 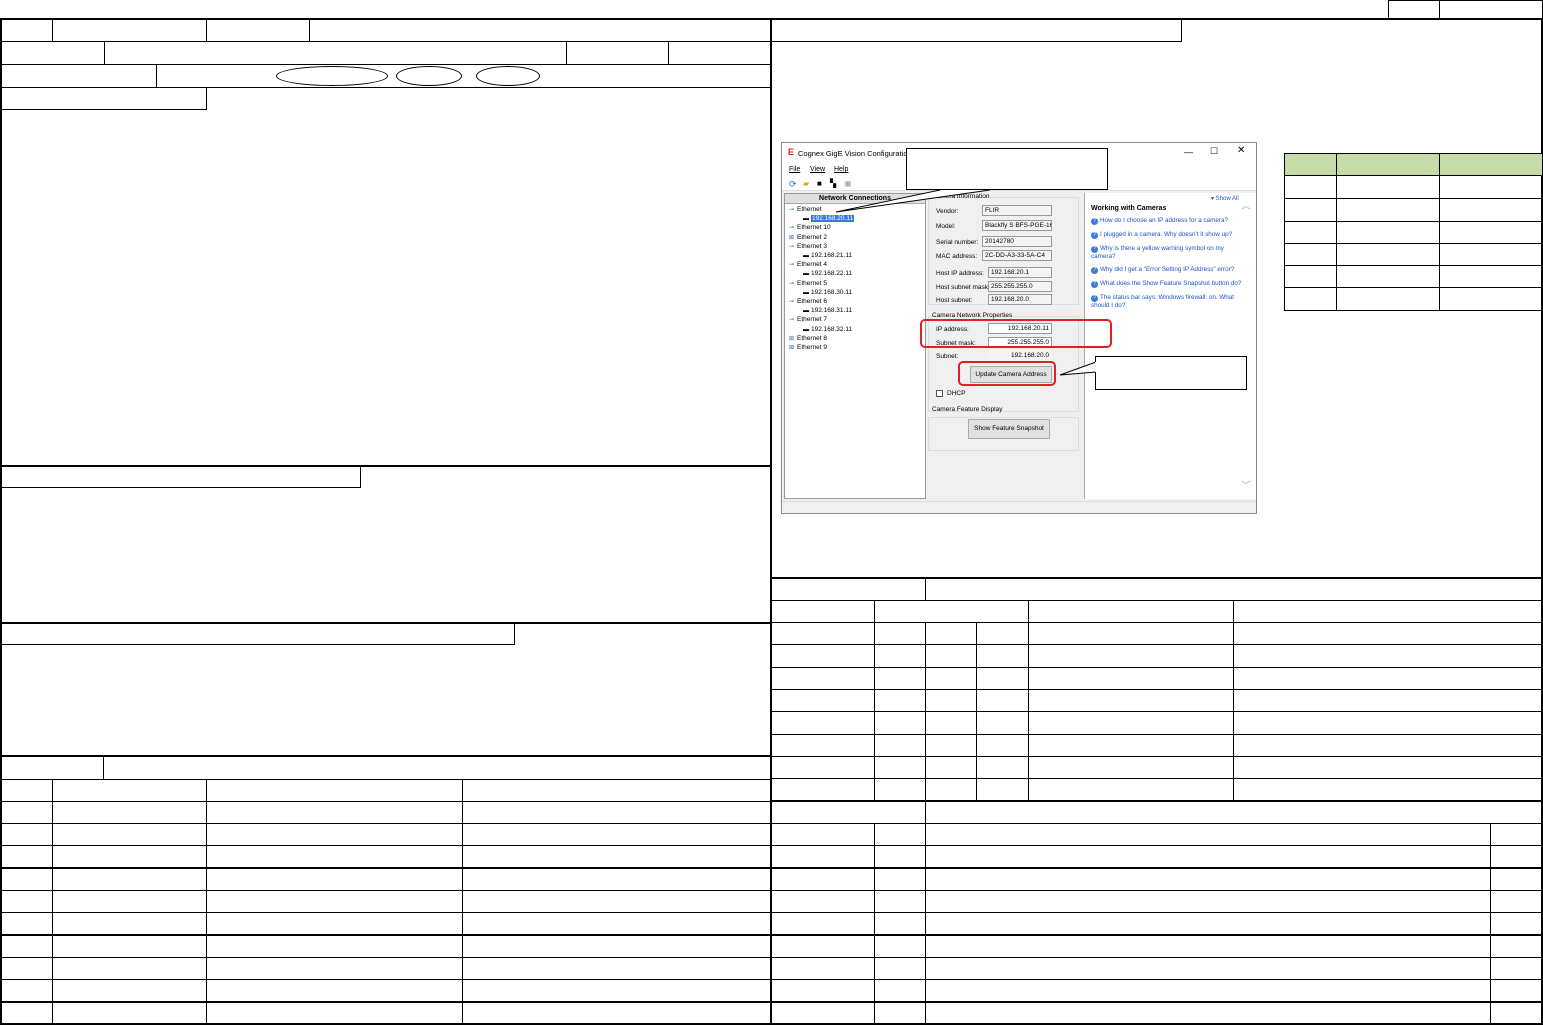 What do you see at coordinates (1171, 373) in the screenshot?
I see `callout-box-right` at bounding box center [1171, 373].